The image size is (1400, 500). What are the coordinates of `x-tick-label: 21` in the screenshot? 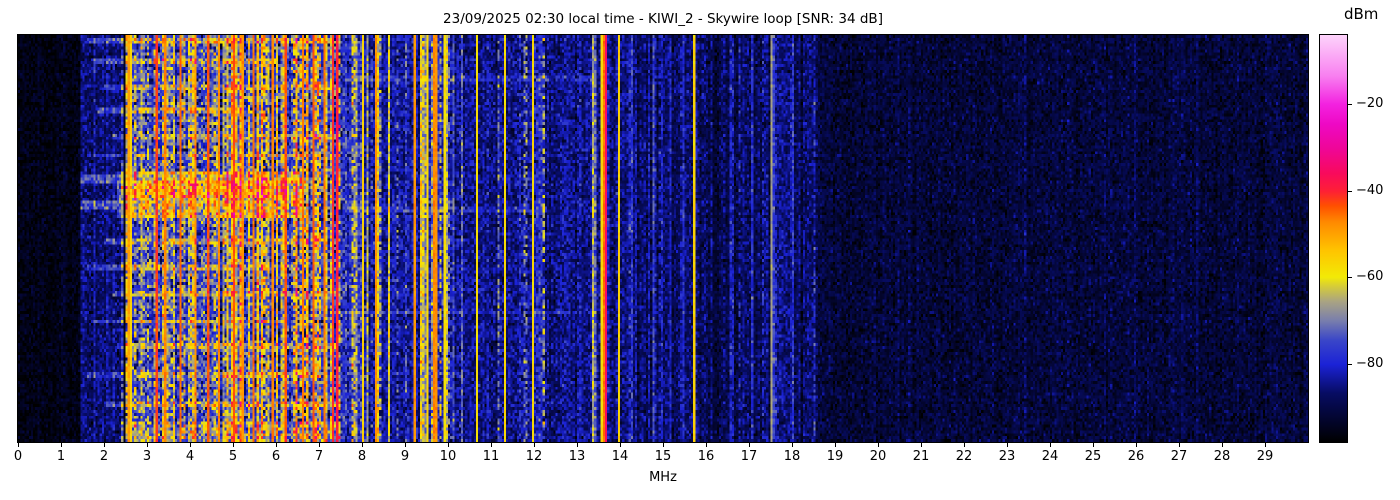 It's located at (921, 456).